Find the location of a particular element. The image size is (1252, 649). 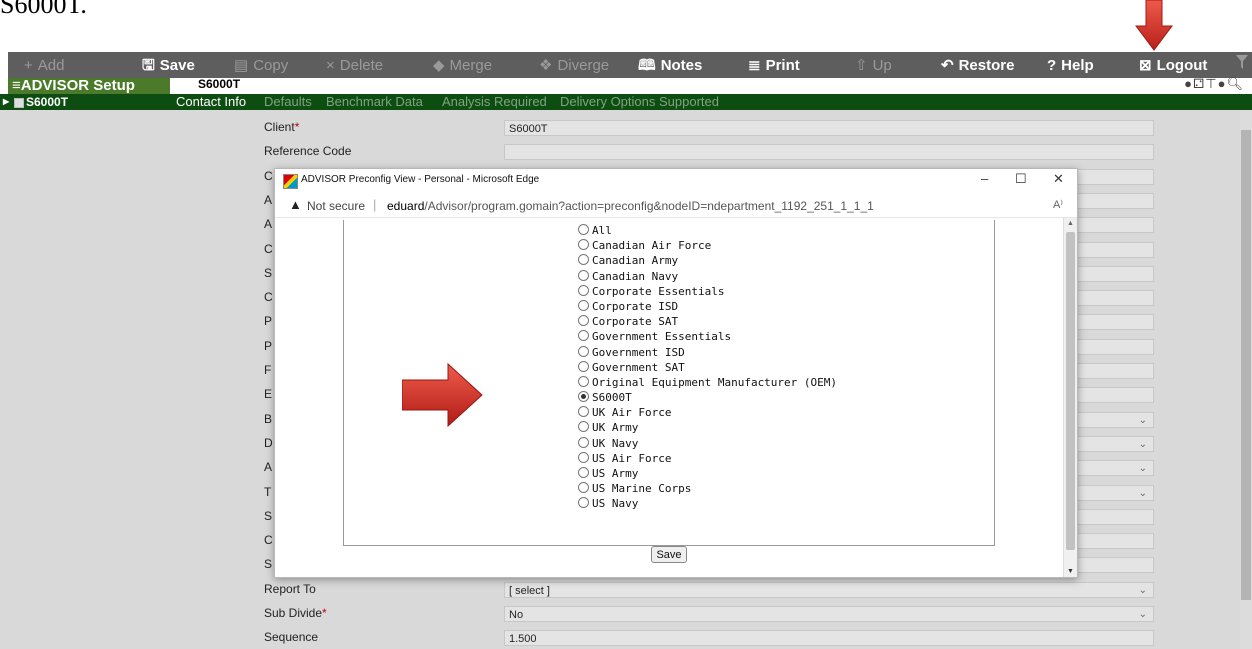

popup-scrollbar: ▲ ▼ is located at coordinates (1070, 397).